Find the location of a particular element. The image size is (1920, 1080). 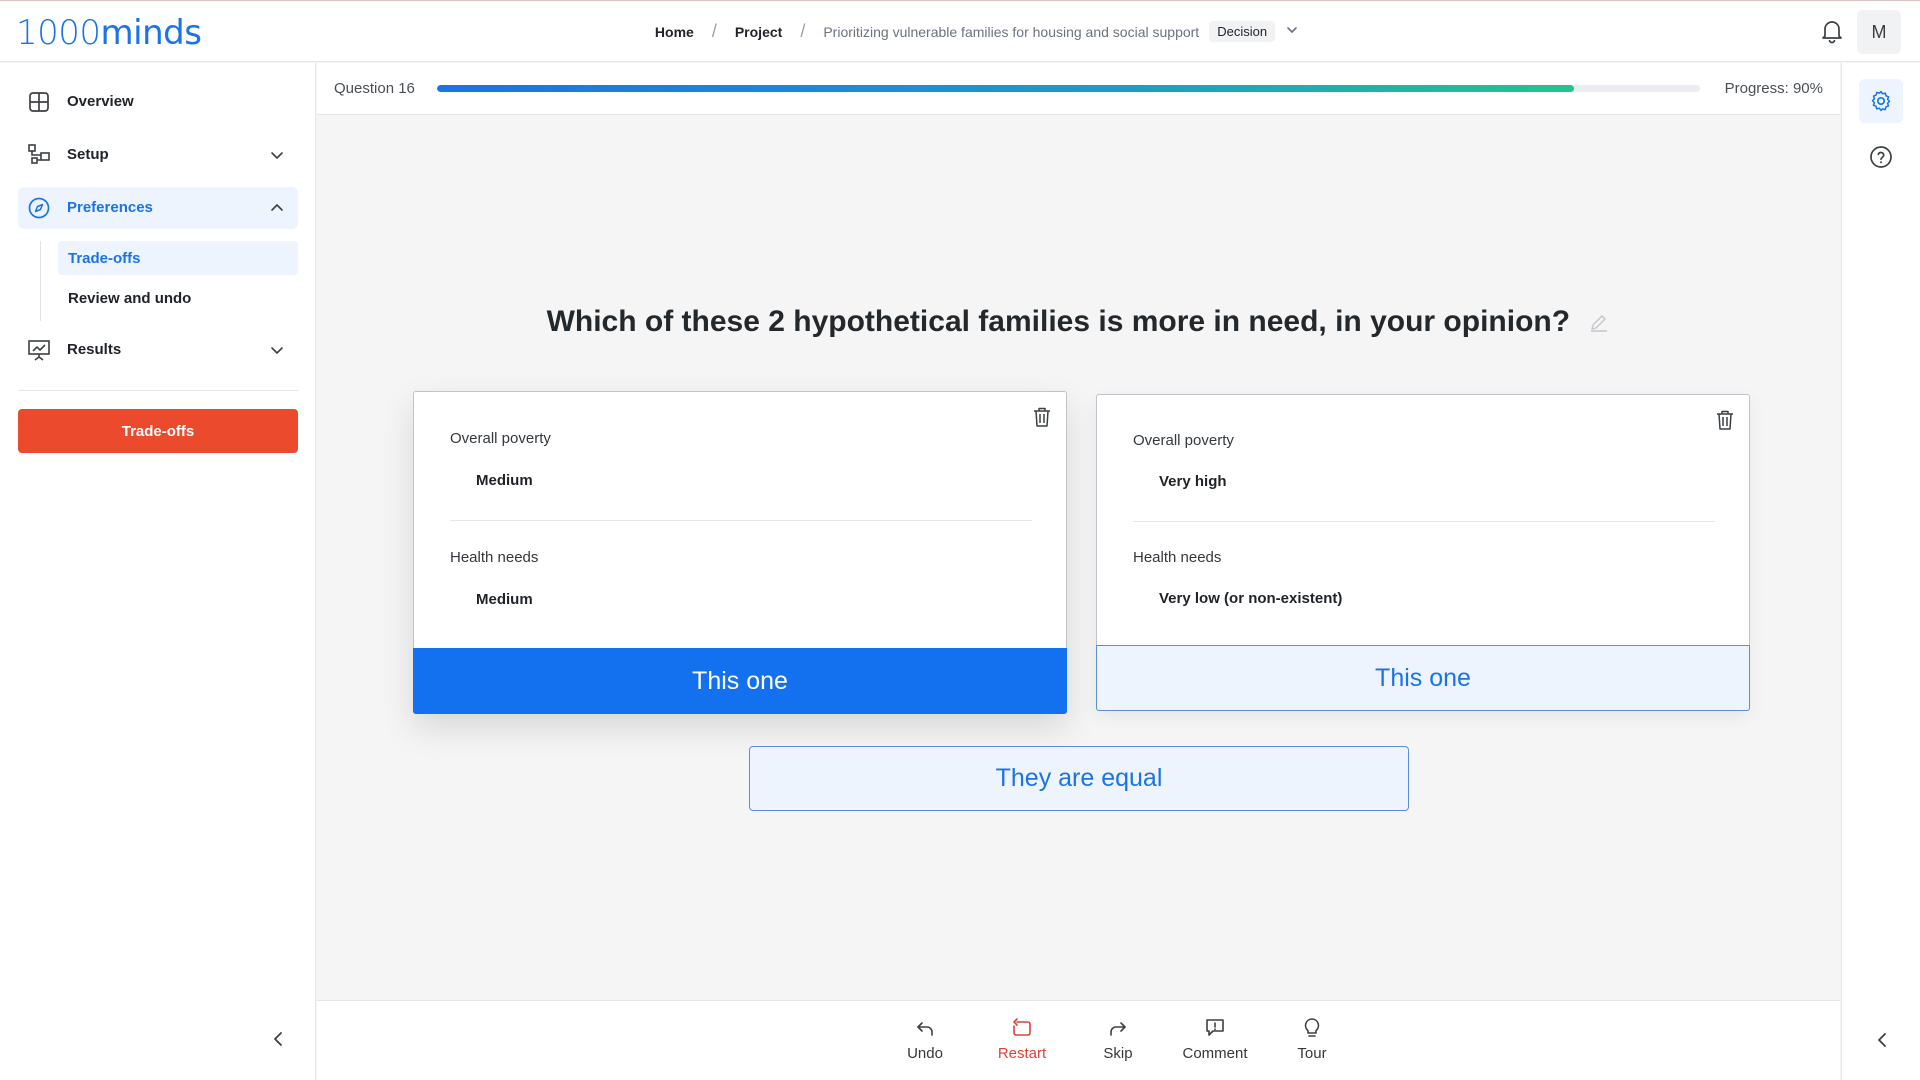

setup-icon is located at coordinates (39, 154).